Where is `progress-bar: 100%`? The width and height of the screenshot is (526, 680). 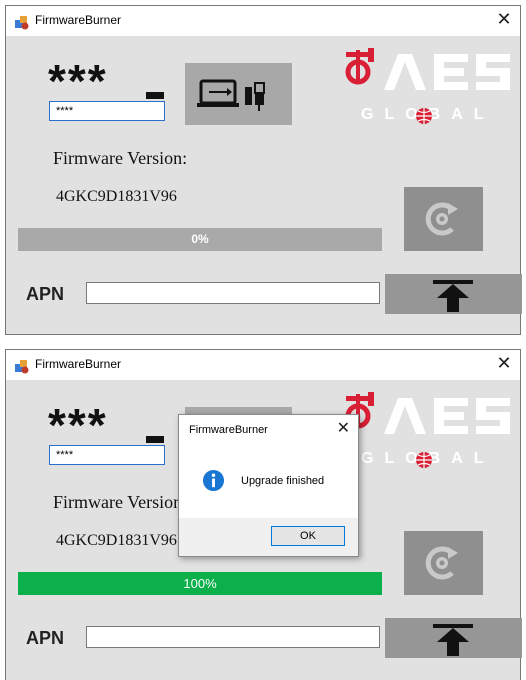 progress-bar: 100% is located at coordinates (200, 583).